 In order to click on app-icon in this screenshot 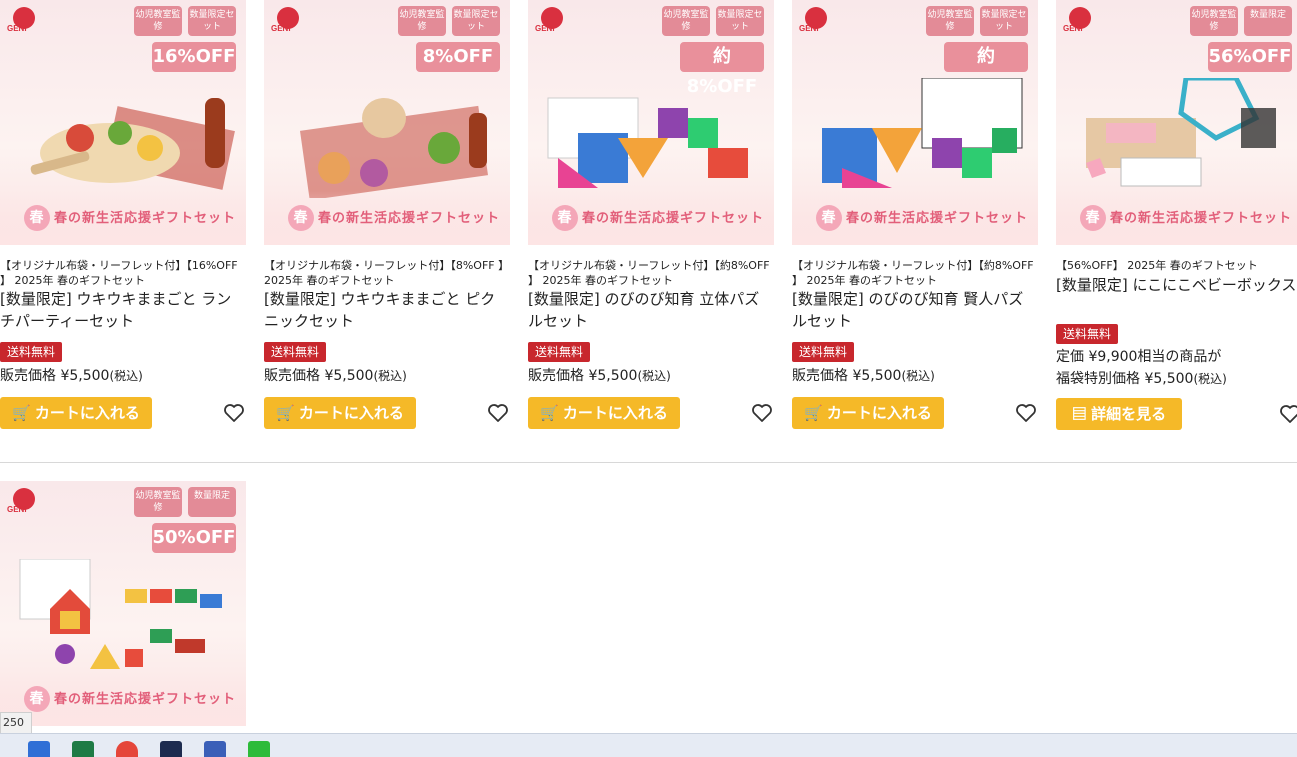, I will do `click(171, 749)`.